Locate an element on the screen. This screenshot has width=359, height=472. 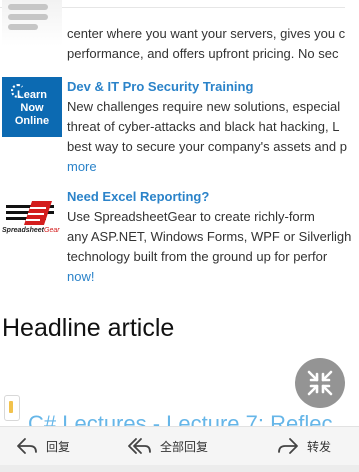
collapse-arrows-icon is located at coordinates (320, 383).